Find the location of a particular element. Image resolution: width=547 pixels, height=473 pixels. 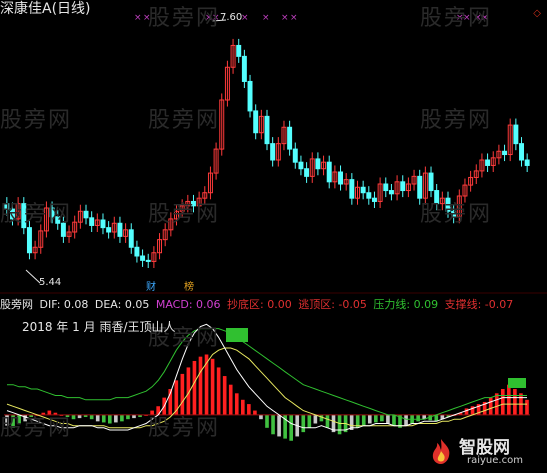

overlay-caption: 雨香/王顶山人 is located at coordinates (137, 327).